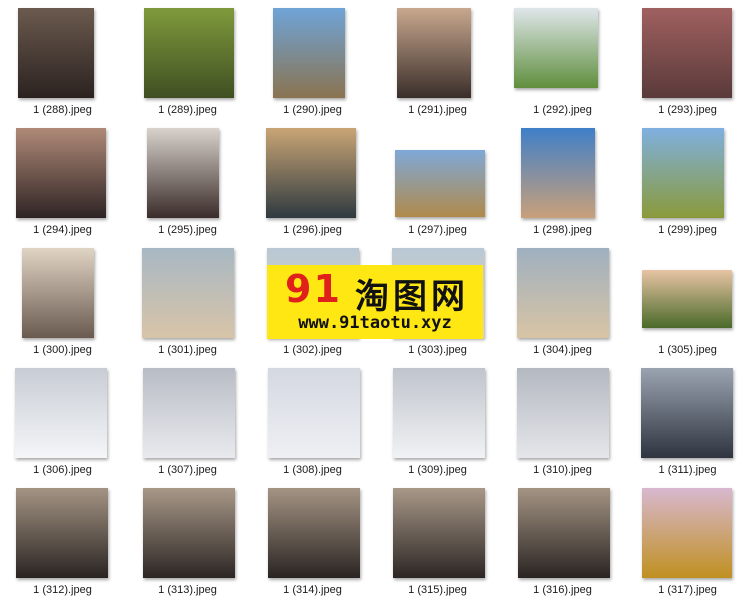  I want to click on file-name-label: 1 (312).jpeg, so click(62, 590).